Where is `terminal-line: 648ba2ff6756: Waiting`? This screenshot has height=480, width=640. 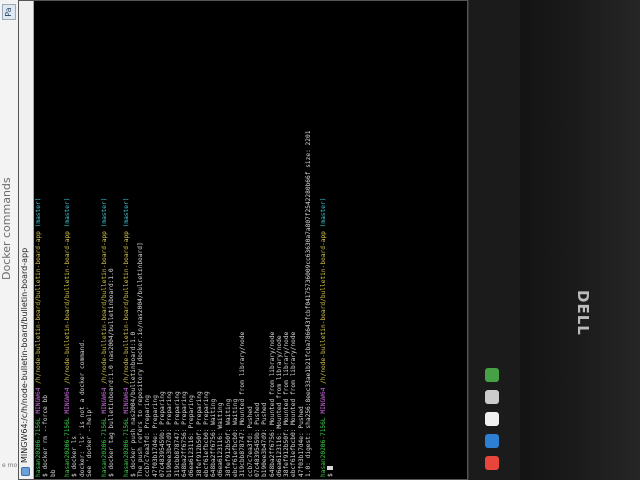
terminal-line: 648ba2ff6756: Waiting is located at coordinates (213, 240).